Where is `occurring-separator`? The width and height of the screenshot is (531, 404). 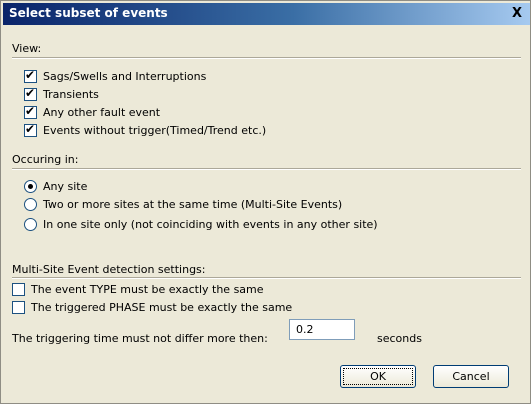
occurring-separator is located at coordinates (266, 169).